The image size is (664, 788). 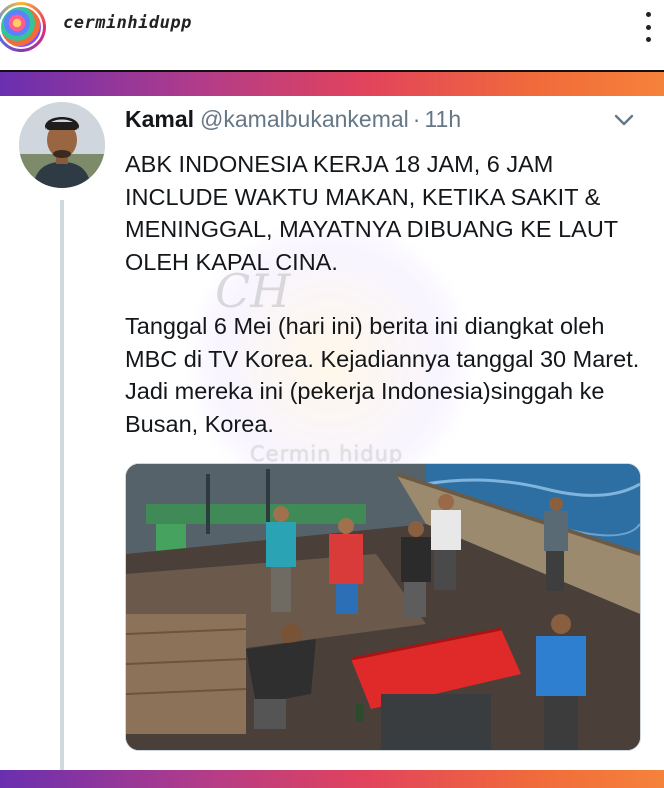 I want to click on avatar-image, so click(x=21, y=27).